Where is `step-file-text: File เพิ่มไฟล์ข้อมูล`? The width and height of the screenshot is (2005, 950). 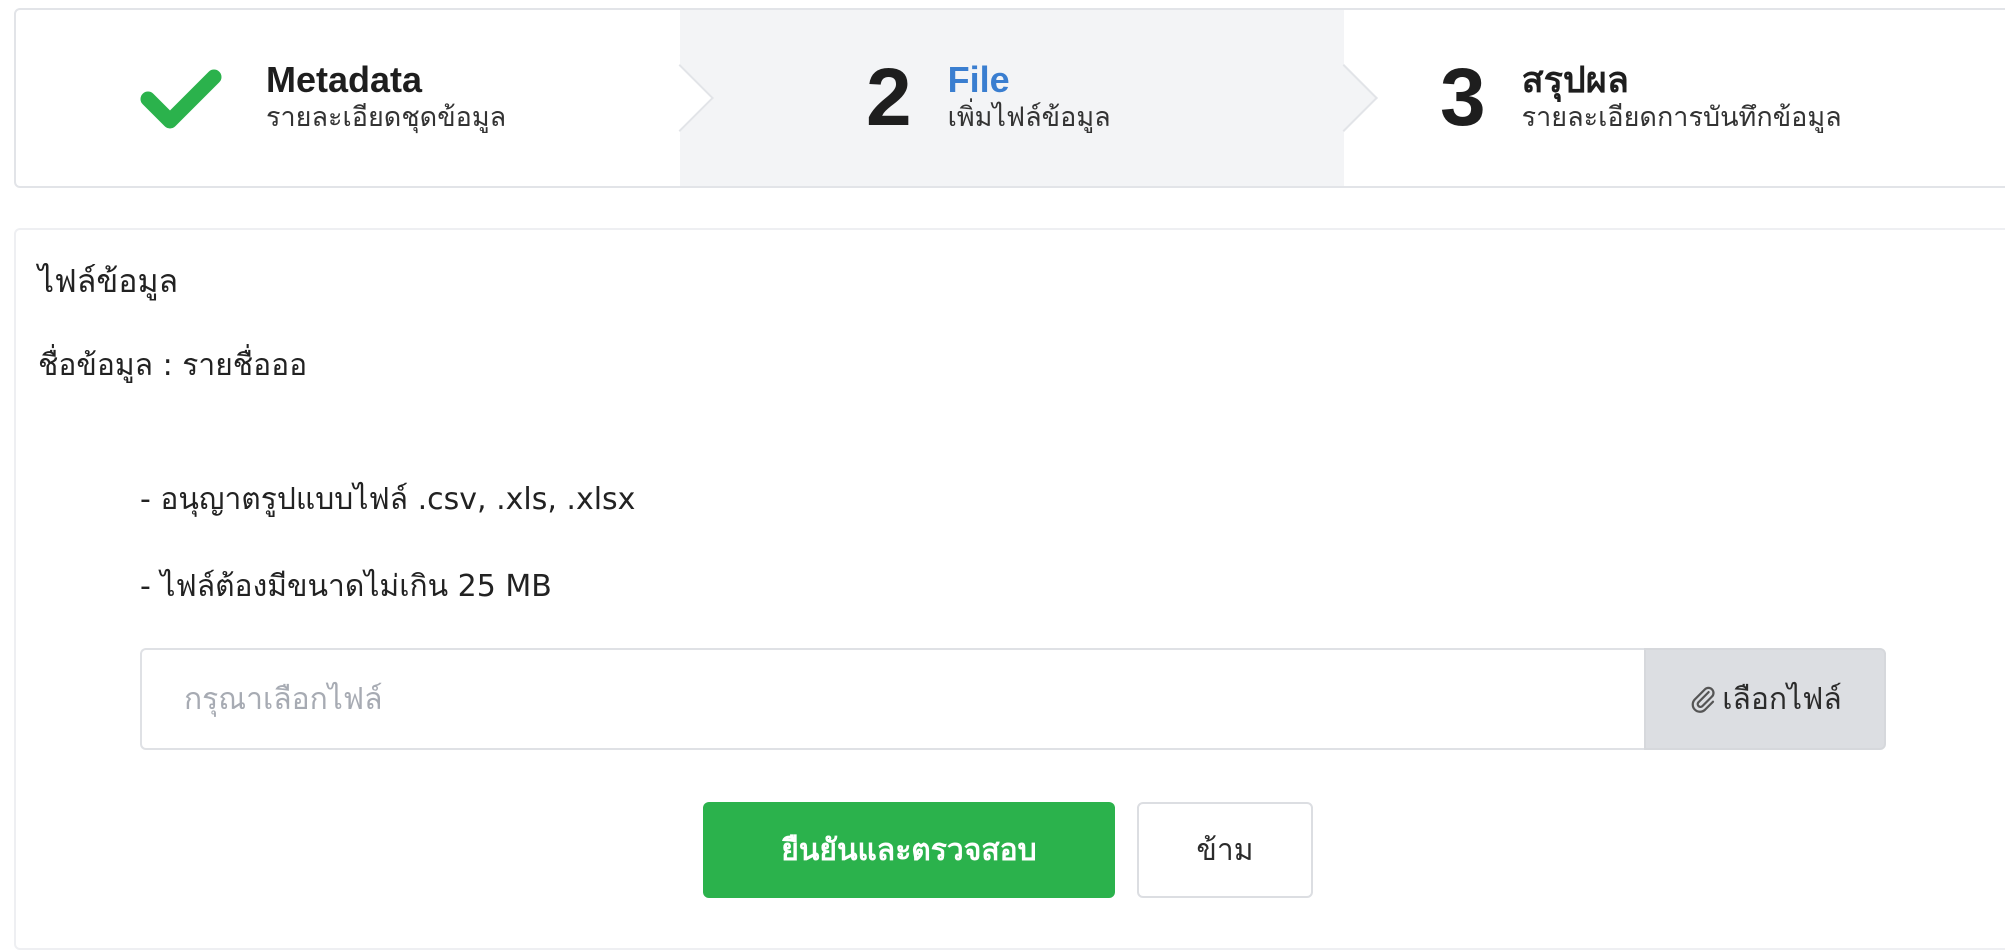 step-file-text: File เพิ่มไฟล์ข้อมูล is located at coordinates (1029, 98).